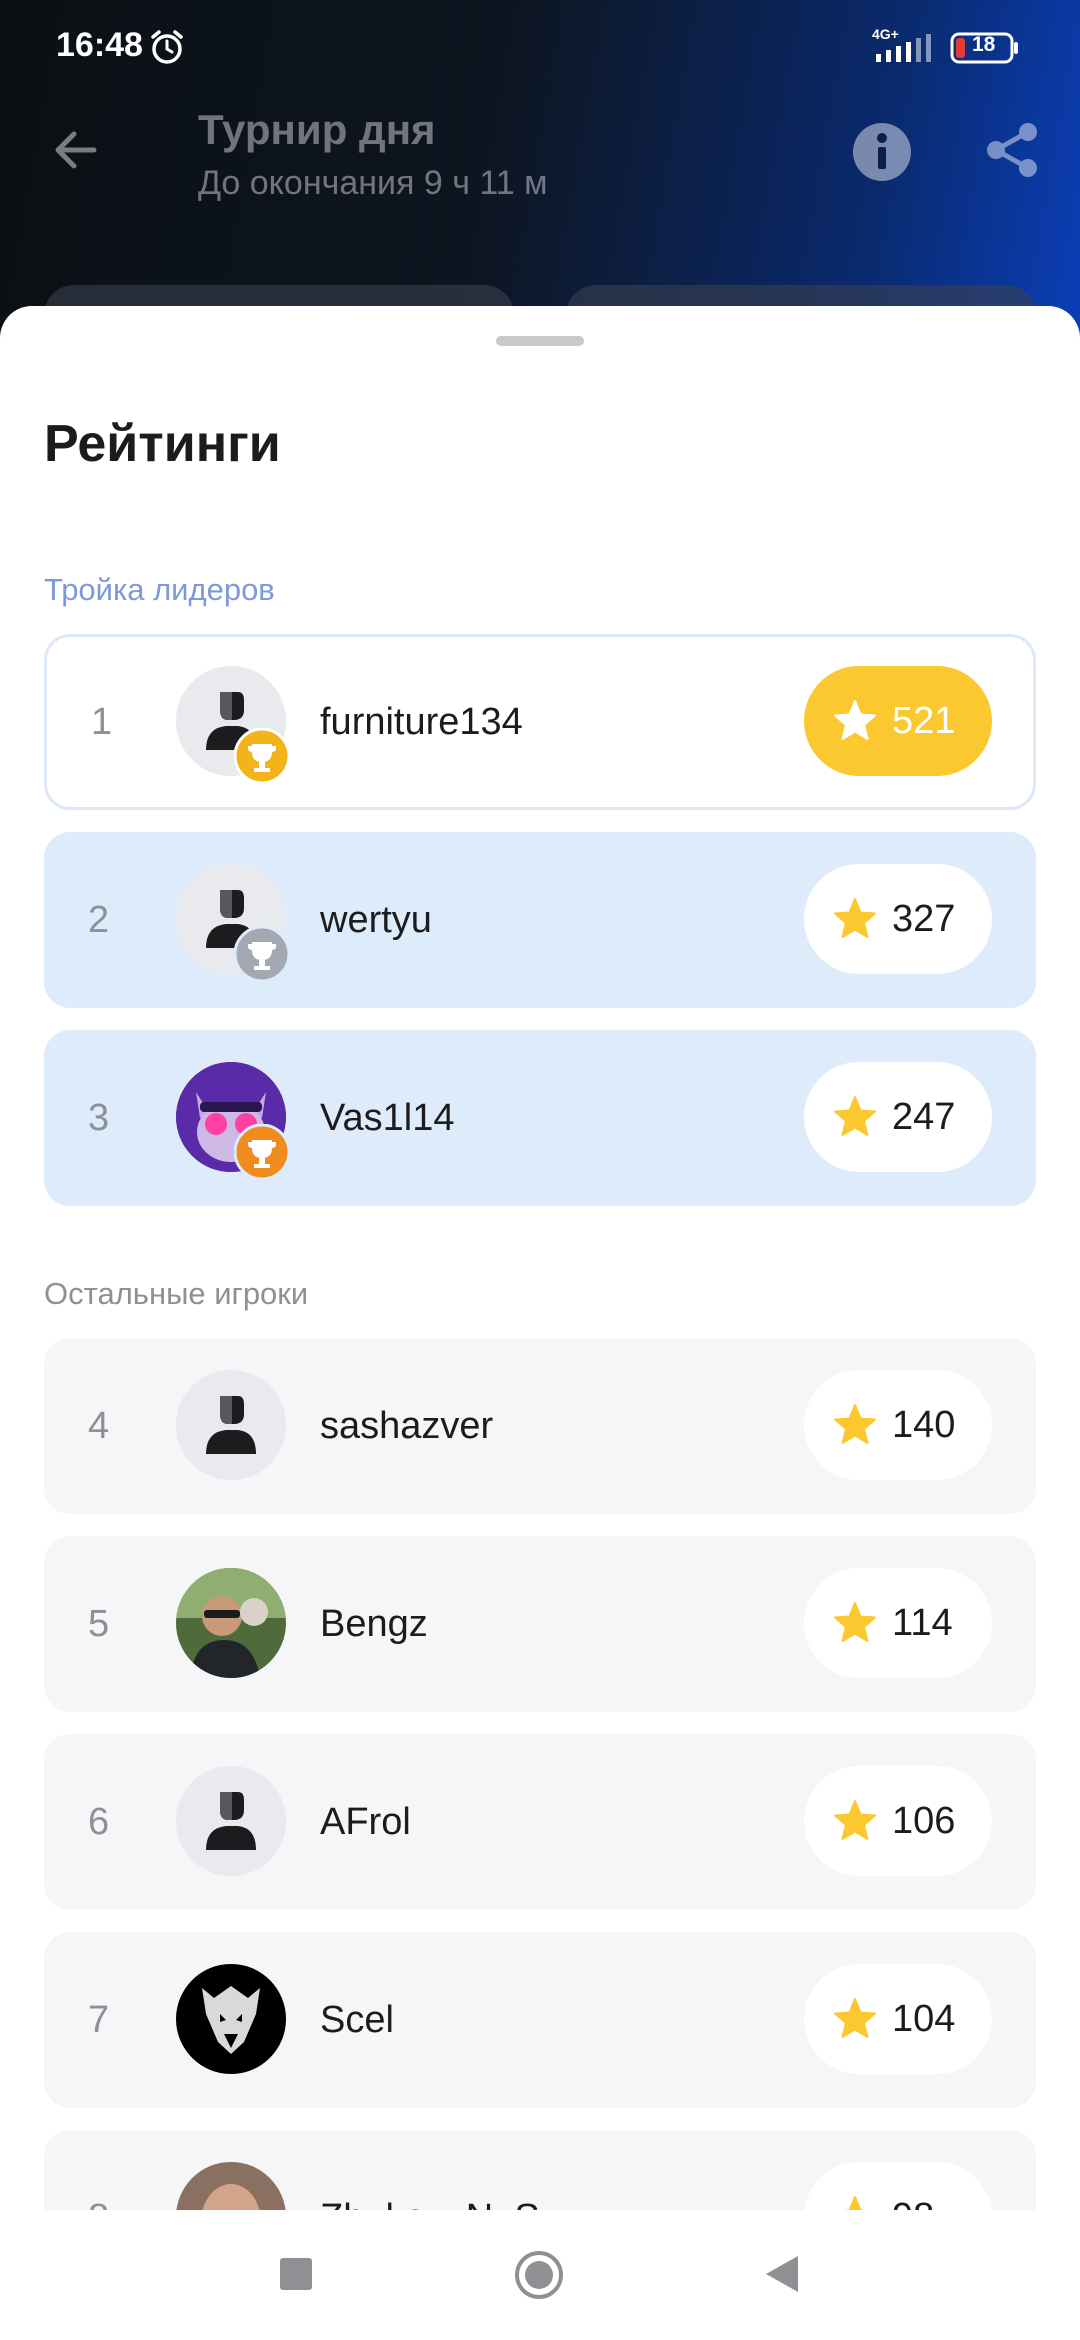 This screenshot has height=2340, width=1080. I want to click on score-value: 140, so click(924, 1425).